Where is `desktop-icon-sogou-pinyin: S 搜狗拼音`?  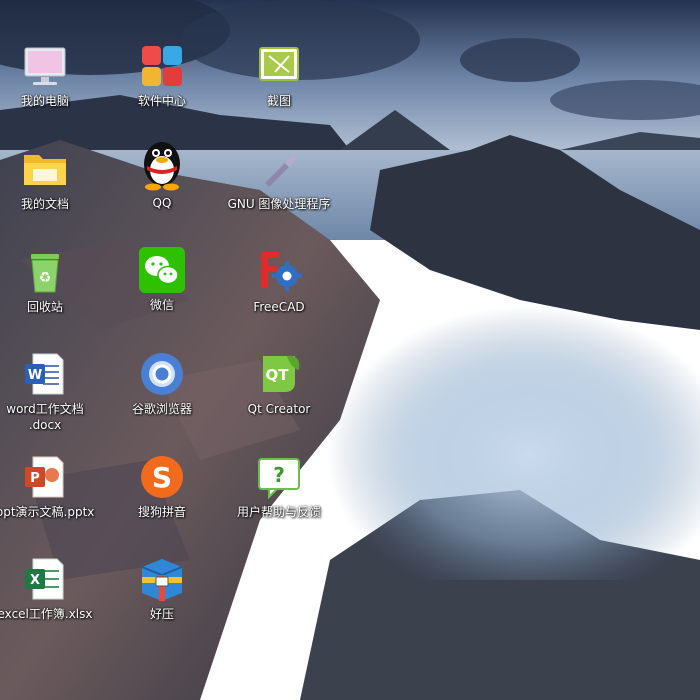 desktop-icon-sogou-pinyin: S 搜狗拼音 is located at coordinates (162, 486).